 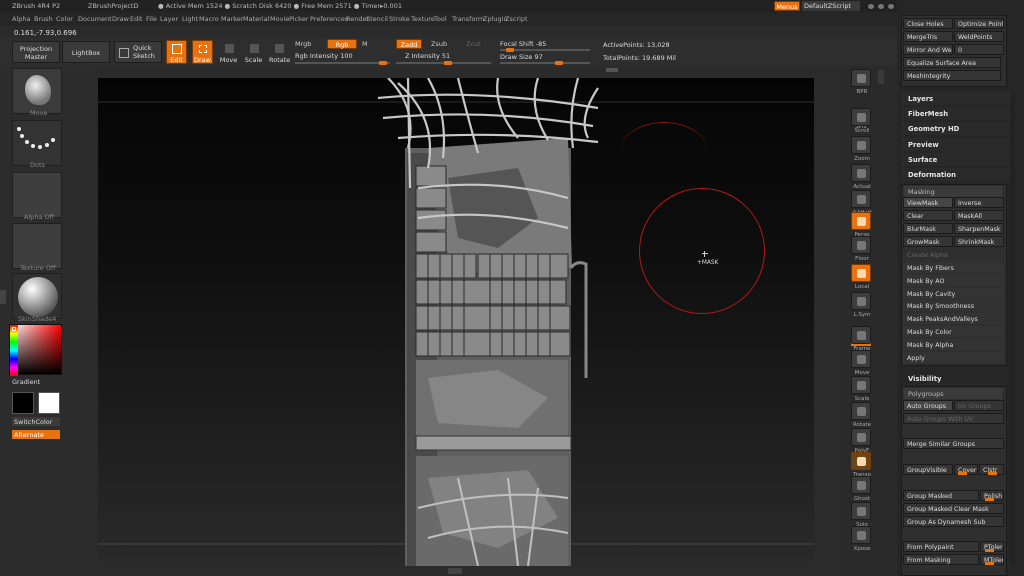 What do you see at coordinates (37, 91) in the screenshot?
I see `brush-thumbnail` at bounding box center [37, 91].